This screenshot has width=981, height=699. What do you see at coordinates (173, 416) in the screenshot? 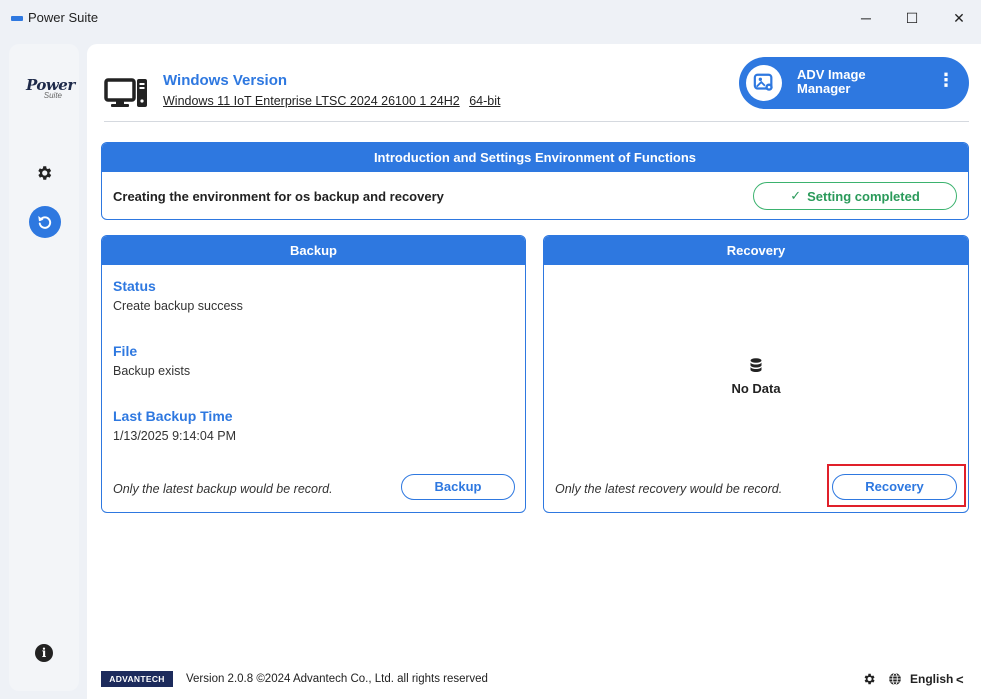
I see `last-backup-time-label: Last Backup Time` at bounding box center [173, 416].